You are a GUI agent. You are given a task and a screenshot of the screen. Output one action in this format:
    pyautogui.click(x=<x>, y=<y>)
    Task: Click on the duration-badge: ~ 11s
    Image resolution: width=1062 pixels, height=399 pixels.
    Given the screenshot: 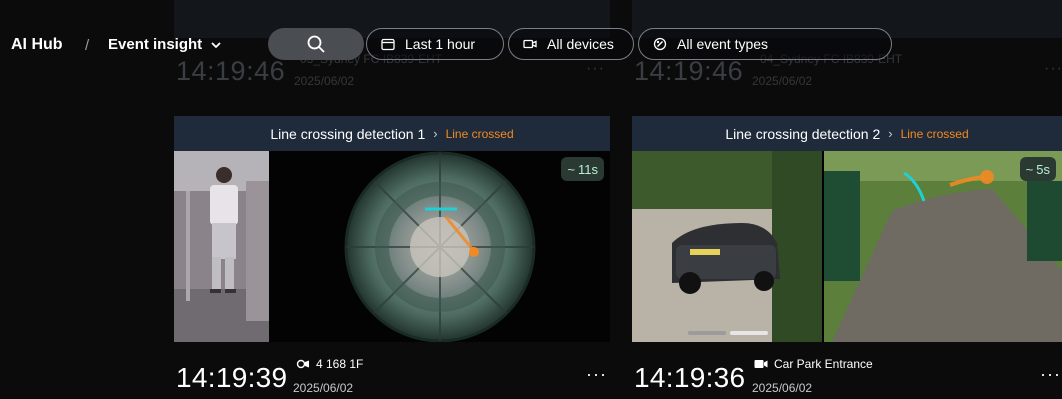 What is the action you would take?
    pyautogui.click(x=582, y=169)
    